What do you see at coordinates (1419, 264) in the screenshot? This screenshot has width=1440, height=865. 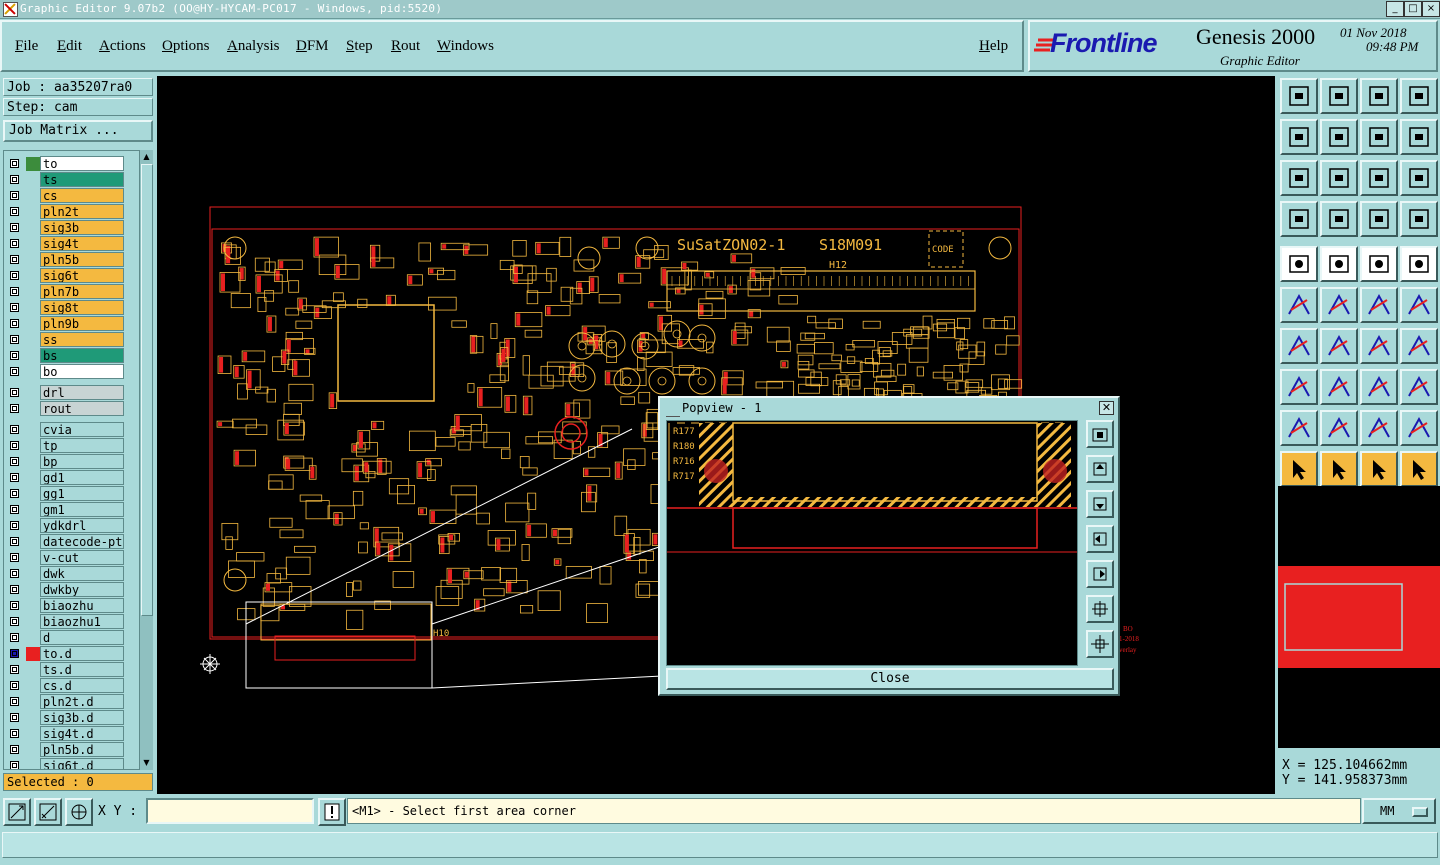 I see `pad-button` at bounding box center [1419, 264].